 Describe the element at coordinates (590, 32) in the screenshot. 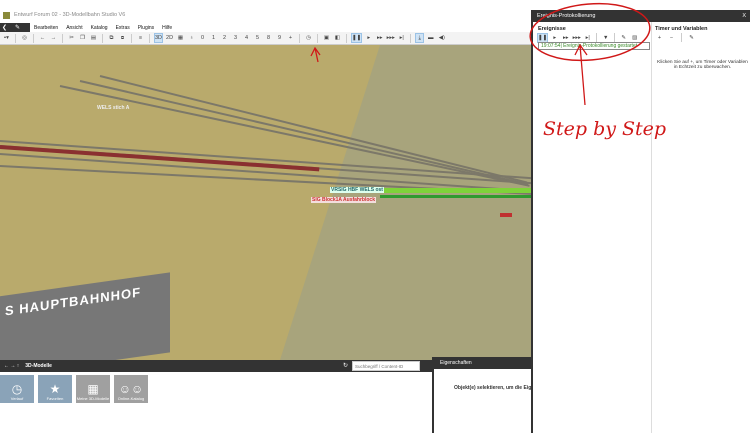

I see `annotation-circle` at that location.